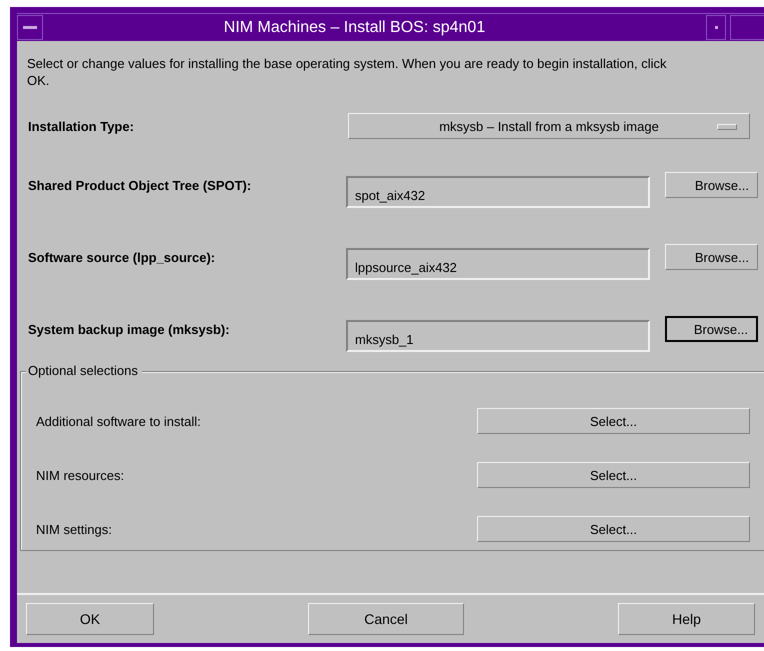 The image size is (764, 651). What do you see at coordinates (74, 529) in the screenshot?
I see `option-label: NIM settings:` at bounding box center [74, 529].